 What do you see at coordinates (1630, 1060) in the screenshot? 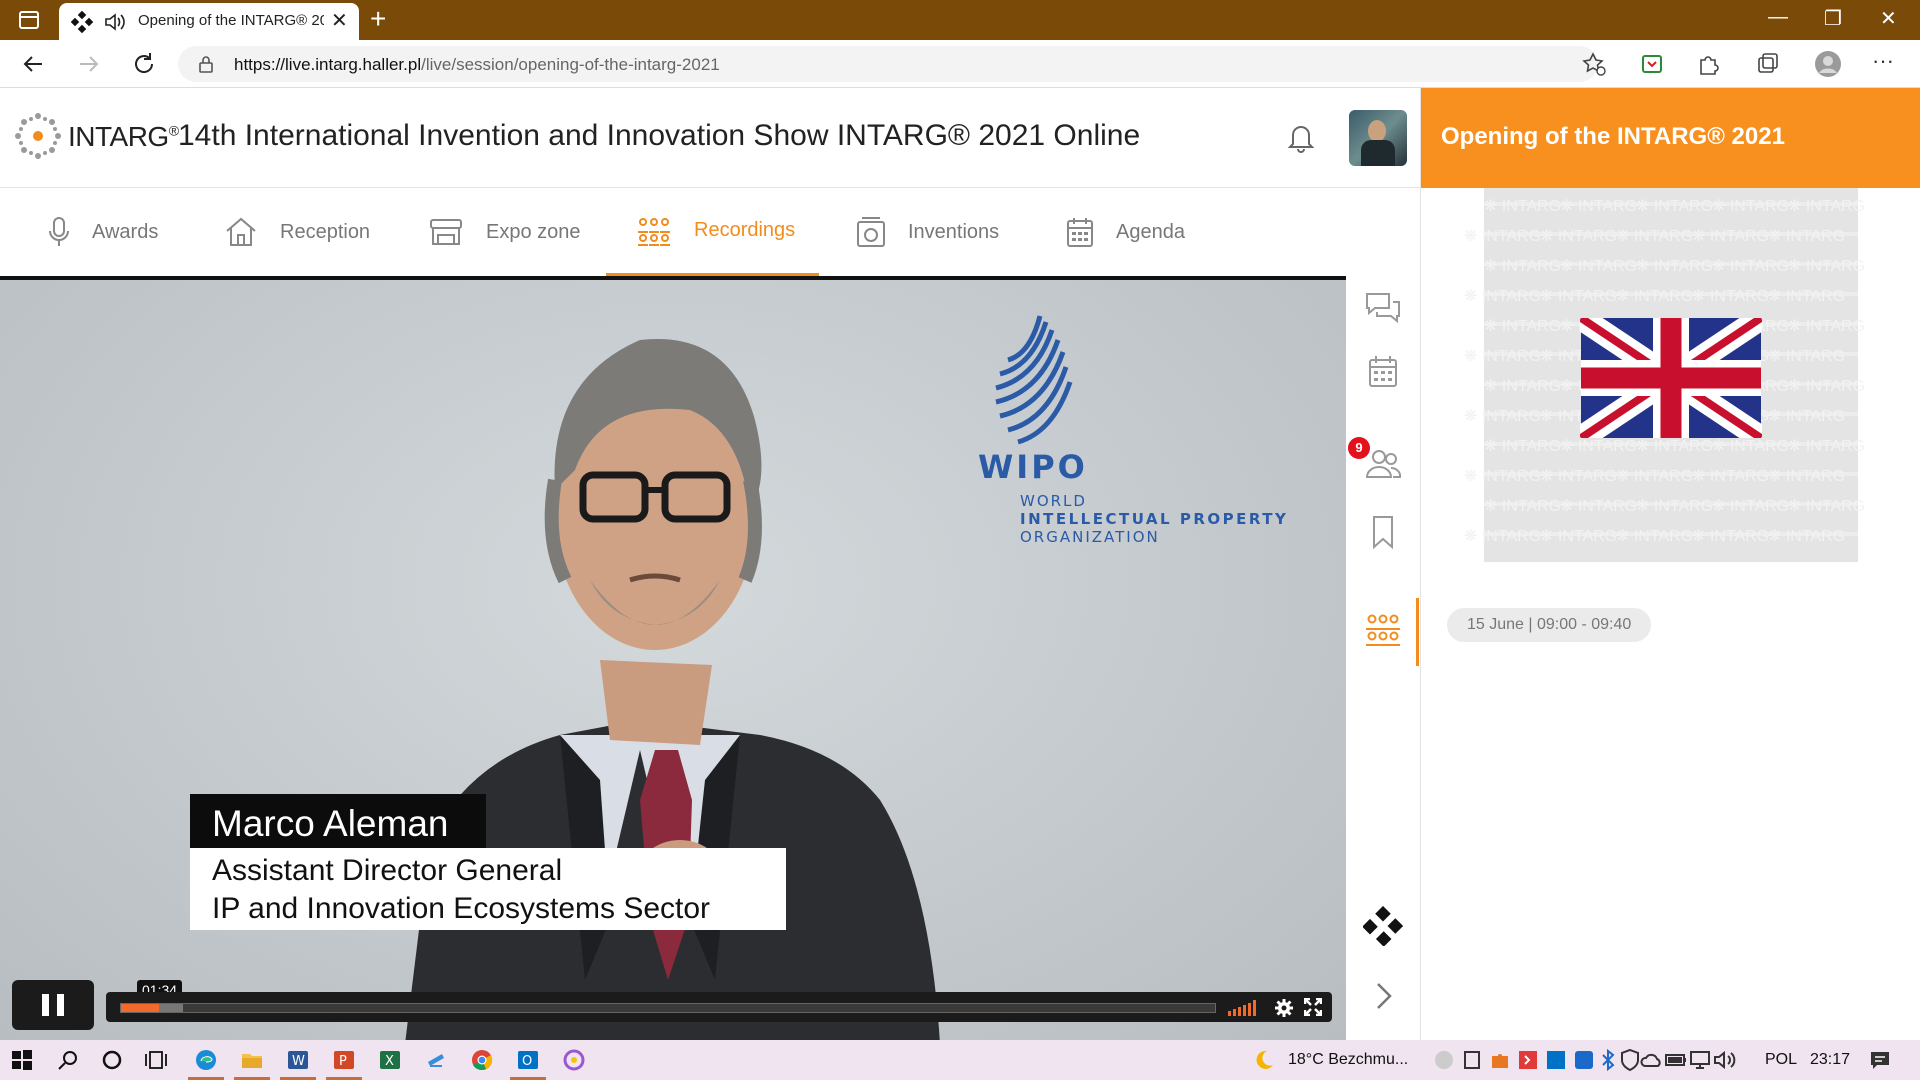
I see `security-shield-icon` at bounding box center [1630, 1060].